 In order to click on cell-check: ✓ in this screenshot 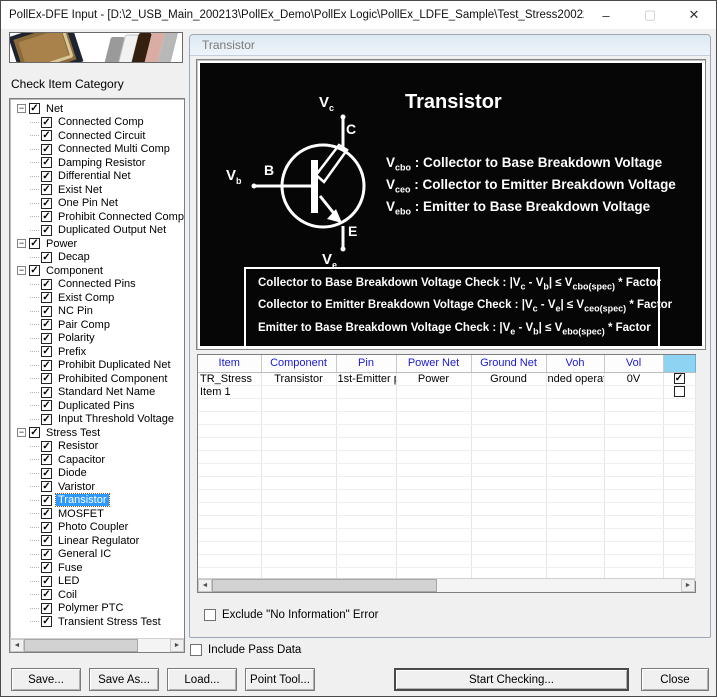, I will do `click(679, 379)`.